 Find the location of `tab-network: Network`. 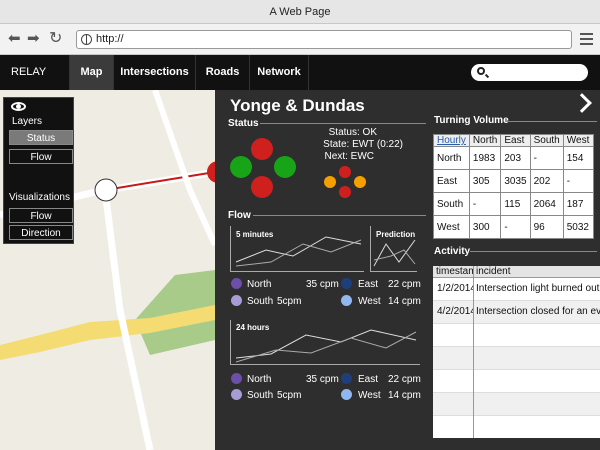

tab-network: Network is located at coordinates (279, 72).